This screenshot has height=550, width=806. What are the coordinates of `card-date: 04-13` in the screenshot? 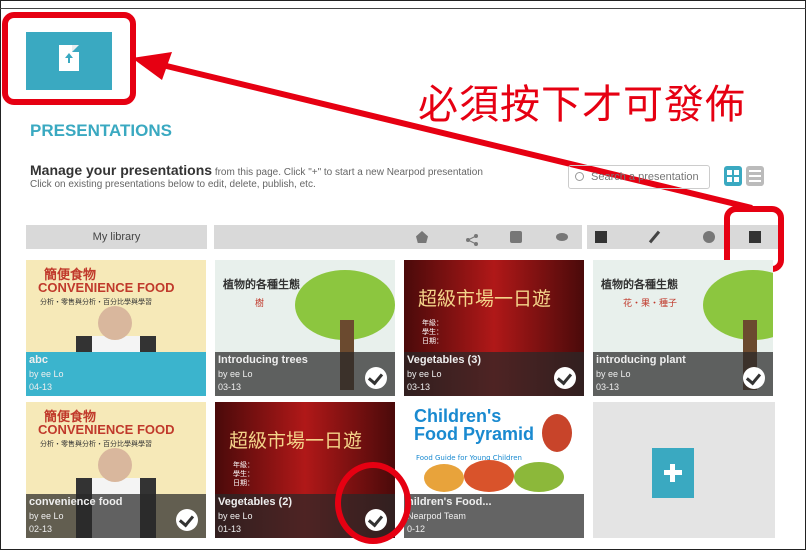 It's located at (41, 387).